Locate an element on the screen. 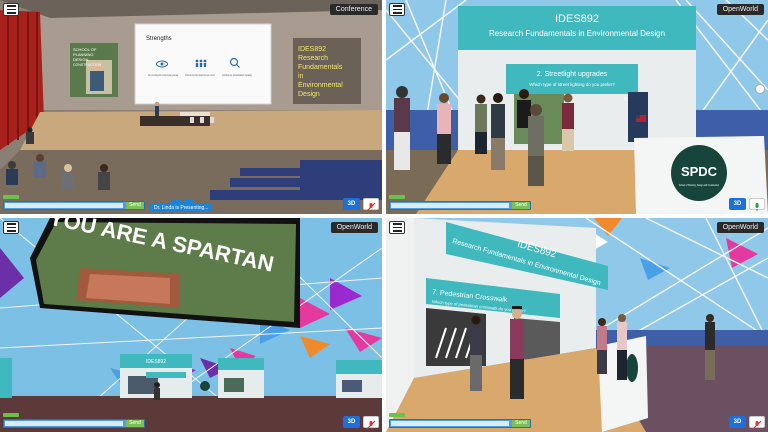  people-icon is located at coordinates (201, 63).